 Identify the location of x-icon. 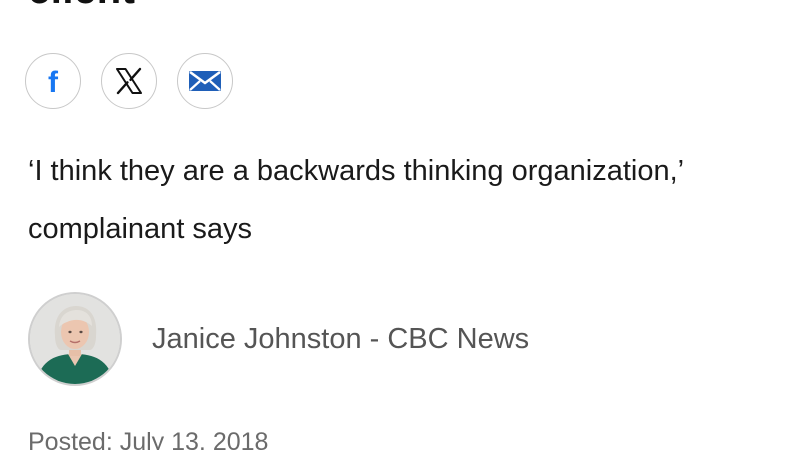
(129, 81).